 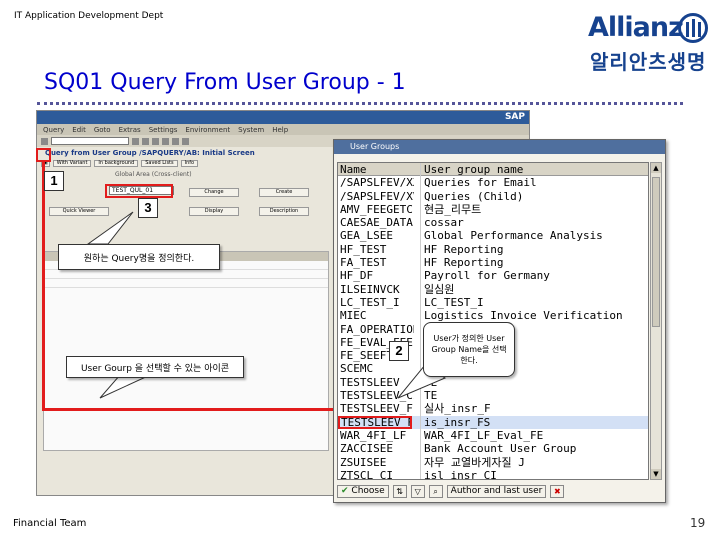 I want to click on callout-user-group-icon: User Gourp 을 선택할 수 있는 아이콘, so click(x=155, y=367).